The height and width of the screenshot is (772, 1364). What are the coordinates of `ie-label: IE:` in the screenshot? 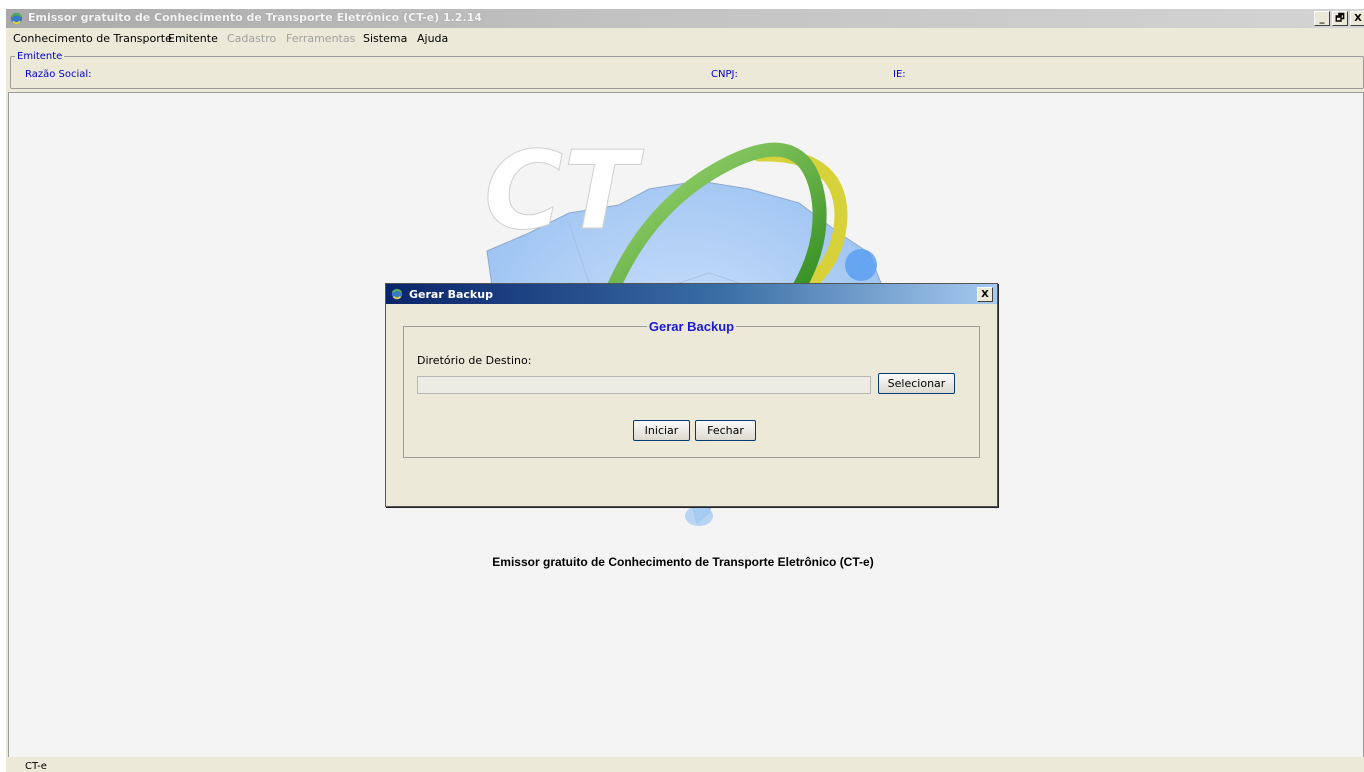 It's located at (899, 74).